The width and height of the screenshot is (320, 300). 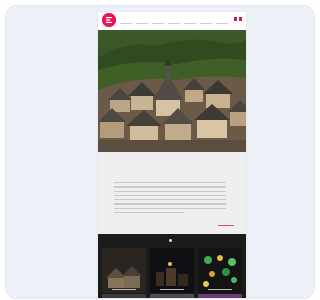 I want to click on tiles-grid, so click(x=172, y=266).